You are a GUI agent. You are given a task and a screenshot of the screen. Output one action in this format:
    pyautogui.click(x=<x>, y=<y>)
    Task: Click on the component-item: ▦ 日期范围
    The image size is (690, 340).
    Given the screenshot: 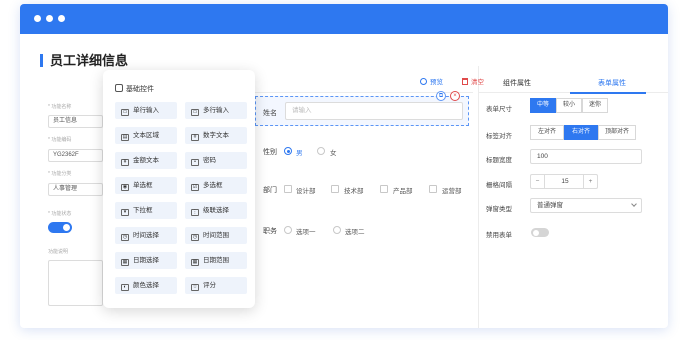 What is the action you would take?
    pyautogui.click(x=216, y=260)
    